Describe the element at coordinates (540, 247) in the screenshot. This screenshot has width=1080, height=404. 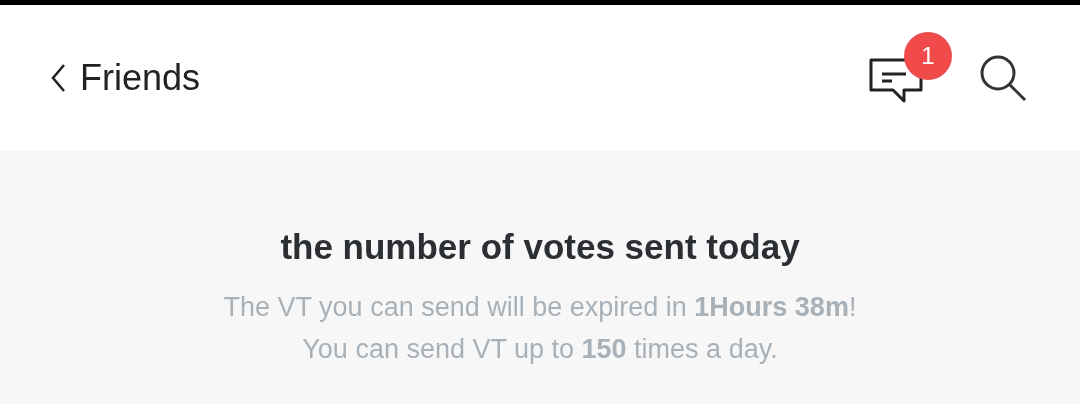
I see `section-title: the number of votes sent today` at that location.